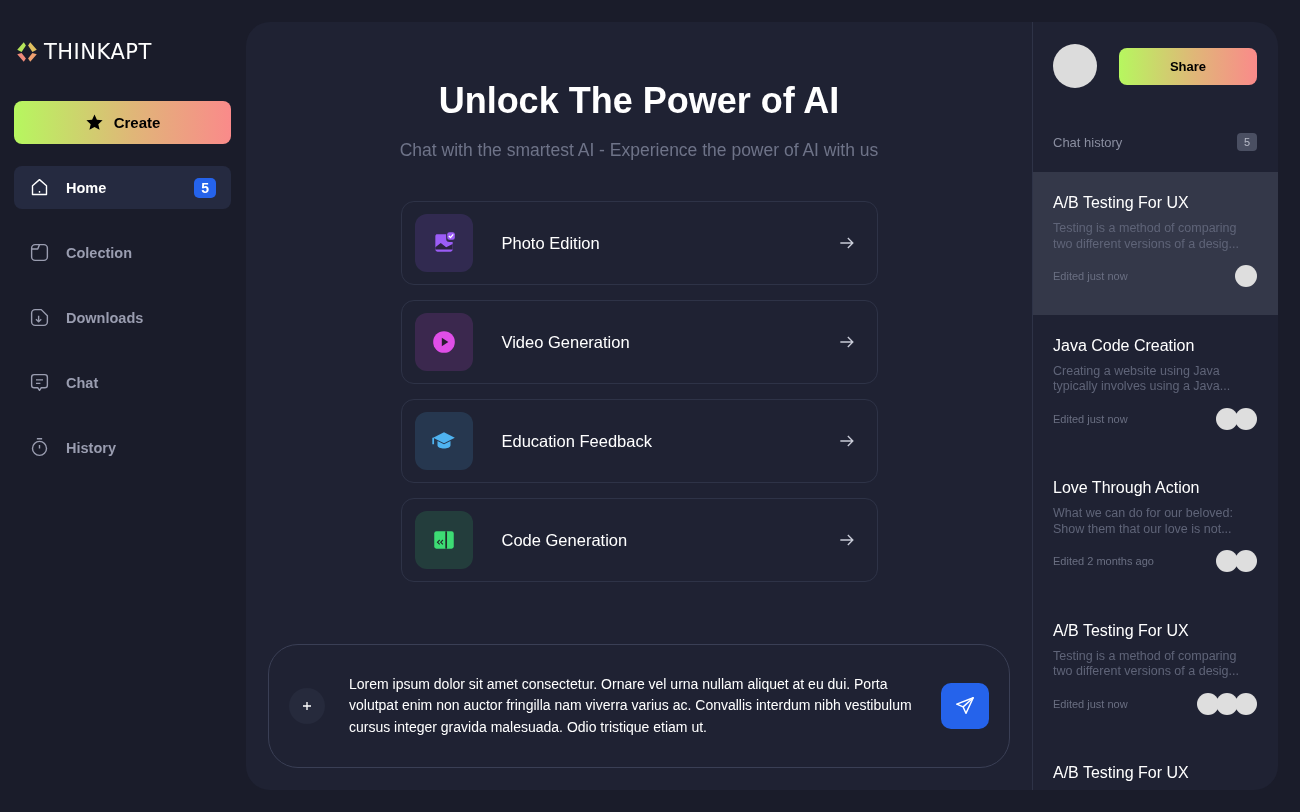 The width and height of the screenshot is (1300, 812). I want to click on nav-label: Home, so click(87, 187).